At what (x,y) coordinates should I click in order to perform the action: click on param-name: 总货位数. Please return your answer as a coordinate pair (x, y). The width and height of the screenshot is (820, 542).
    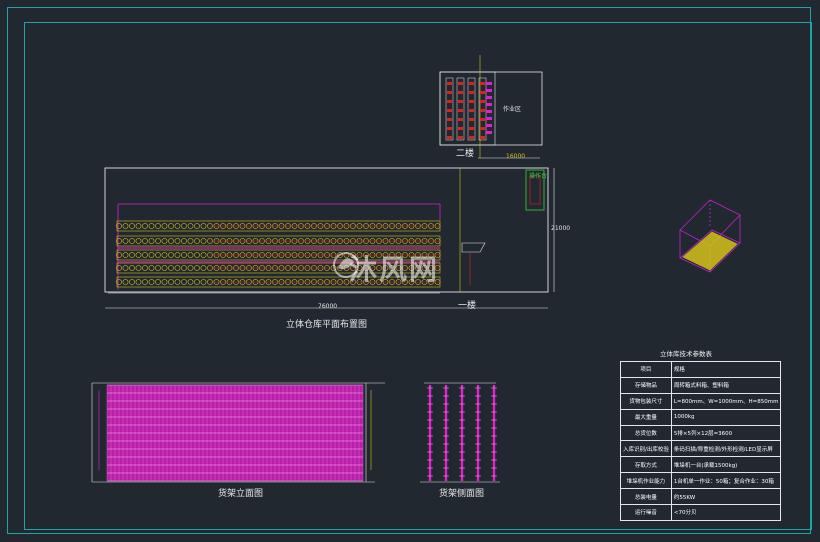
    Looking at the image, I should click on (646, 433).